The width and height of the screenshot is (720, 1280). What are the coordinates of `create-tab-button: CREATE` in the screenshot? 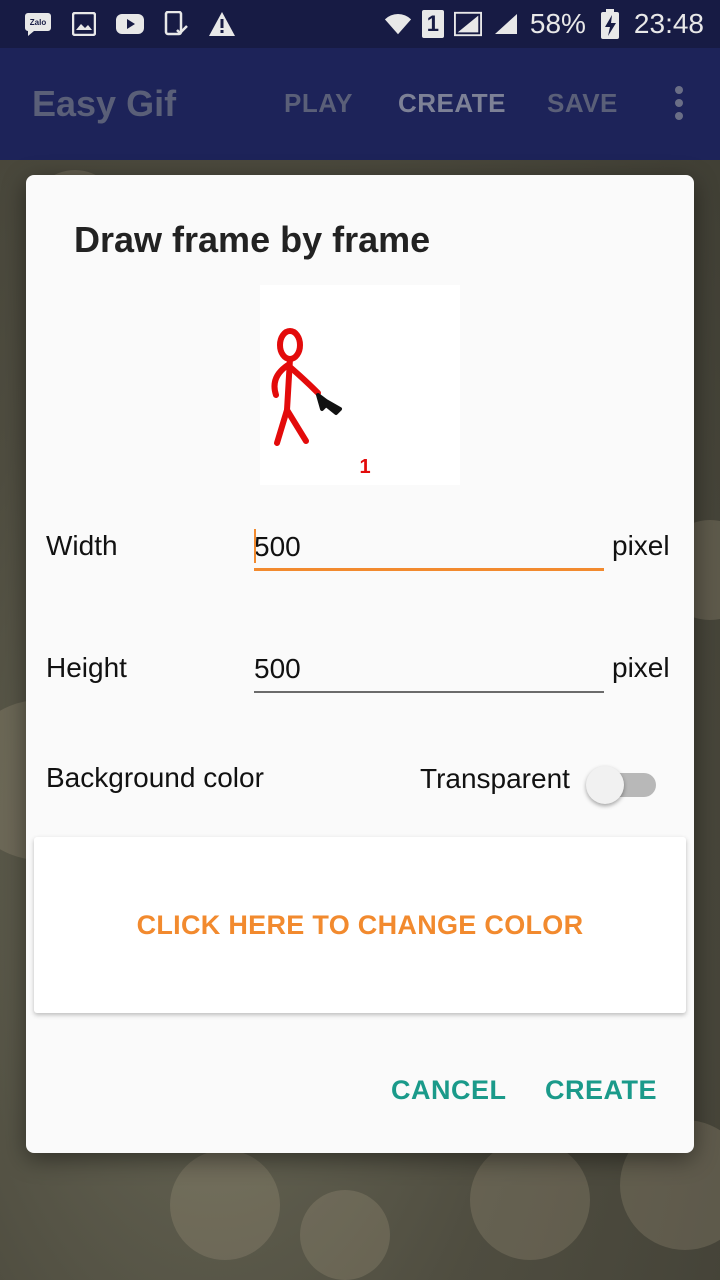 It's located at (452, 103).